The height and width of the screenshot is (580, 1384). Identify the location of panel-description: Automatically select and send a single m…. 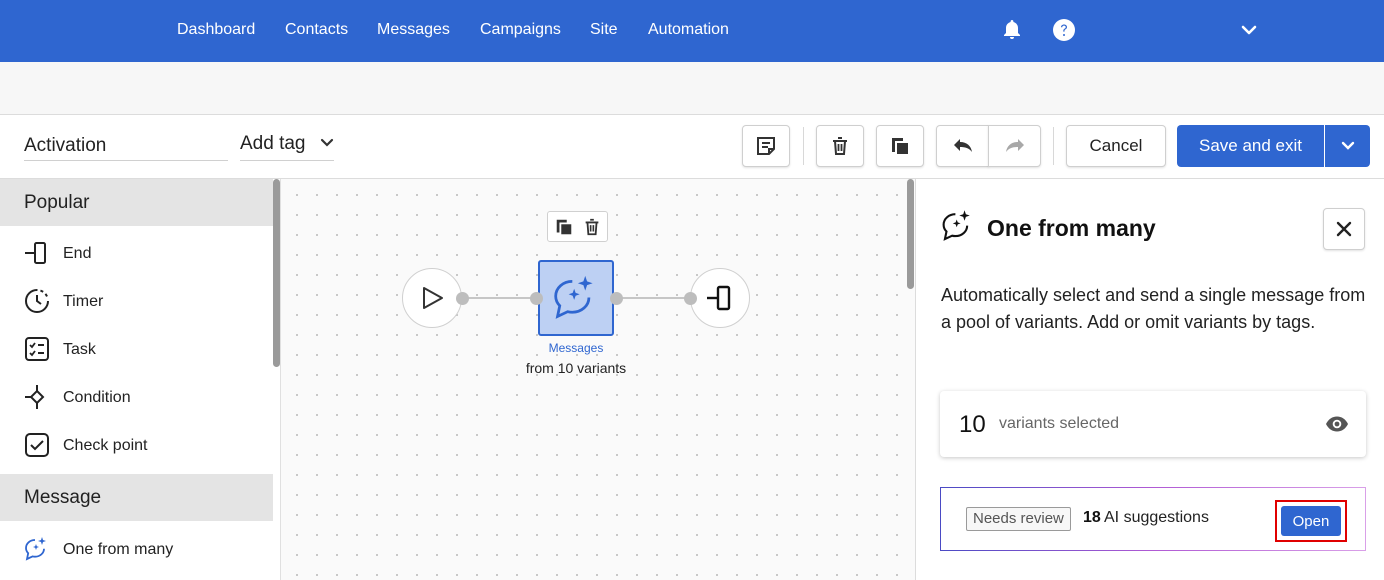
(1153, 308).